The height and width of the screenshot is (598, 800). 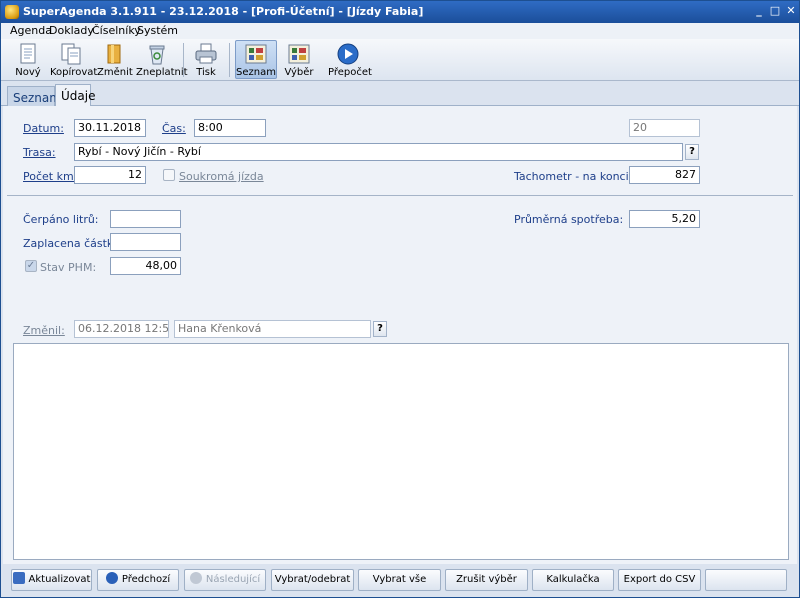 I want to click on list-button-label: Seznam, so click(x=256, y=72).